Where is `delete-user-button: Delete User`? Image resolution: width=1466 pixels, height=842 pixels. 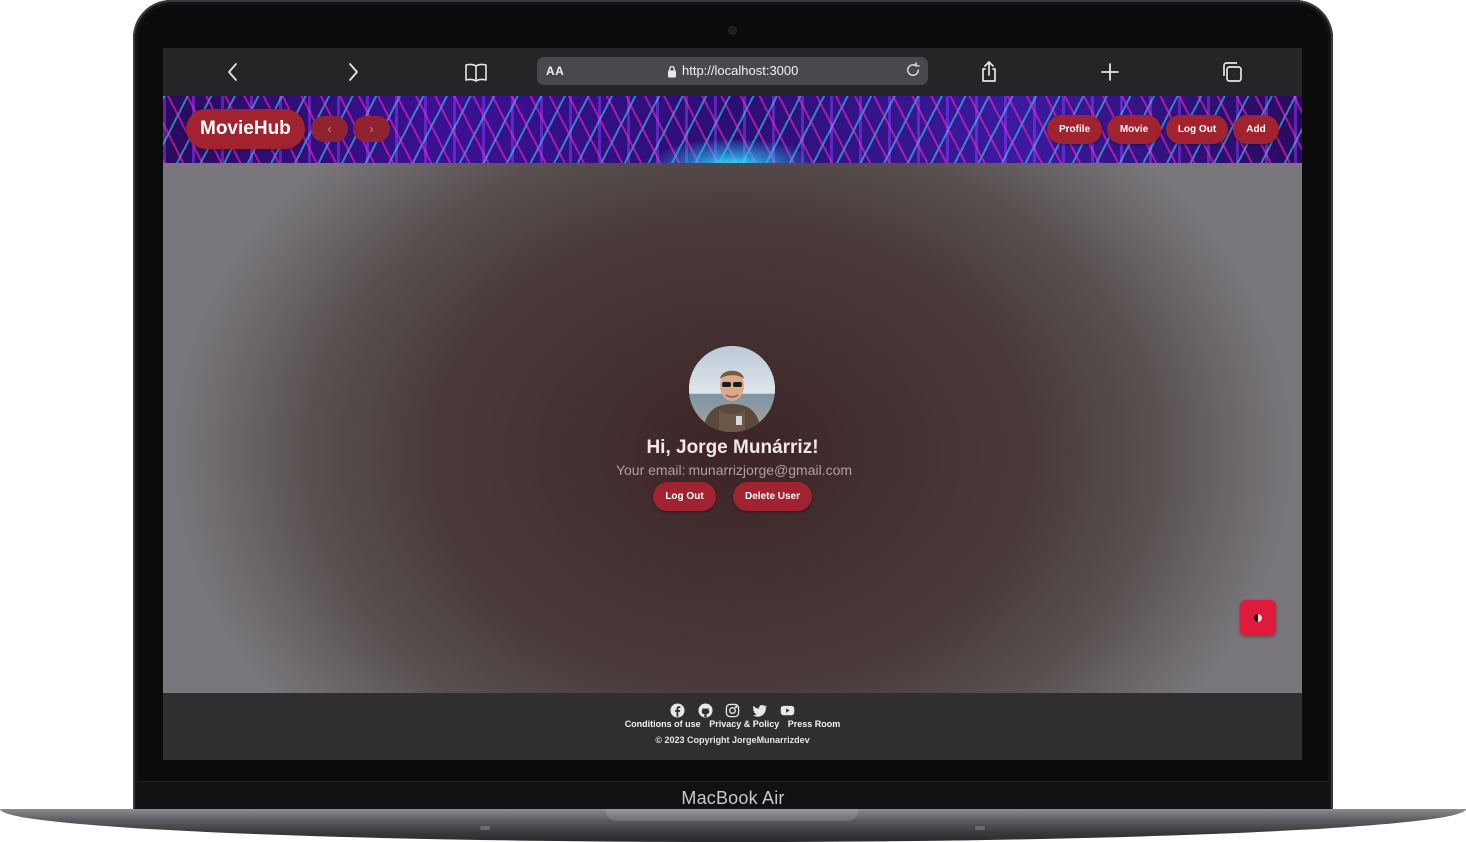 delete-user-button: Delete User is located at coordinates (772, 496).